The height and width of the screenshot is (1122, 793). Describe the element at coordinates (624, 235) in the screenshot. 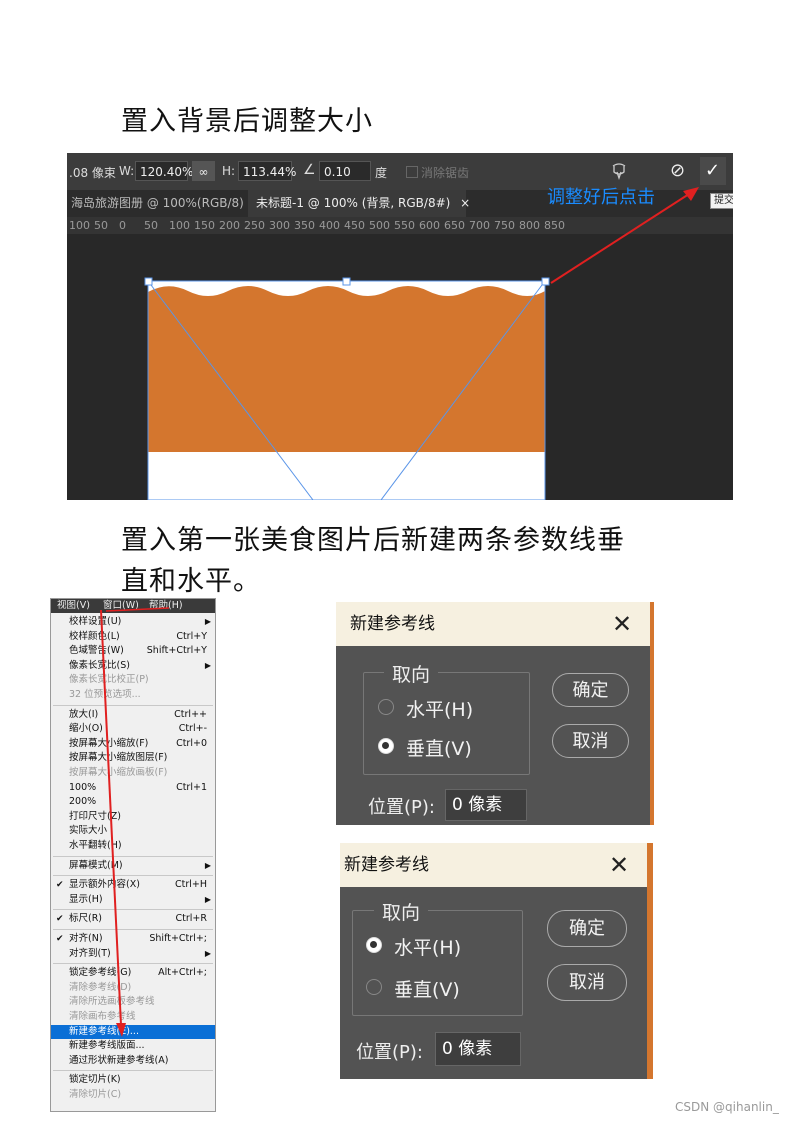

I see `red-arrow-overlay` at that location.